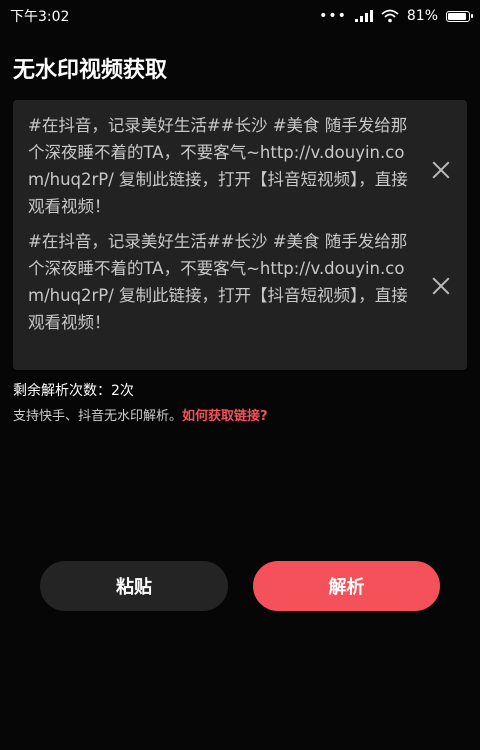 Image resolution: width=480 pixels, height=750 pixels. I want to click on status-icons: ••• 81%, so click(396, 16).